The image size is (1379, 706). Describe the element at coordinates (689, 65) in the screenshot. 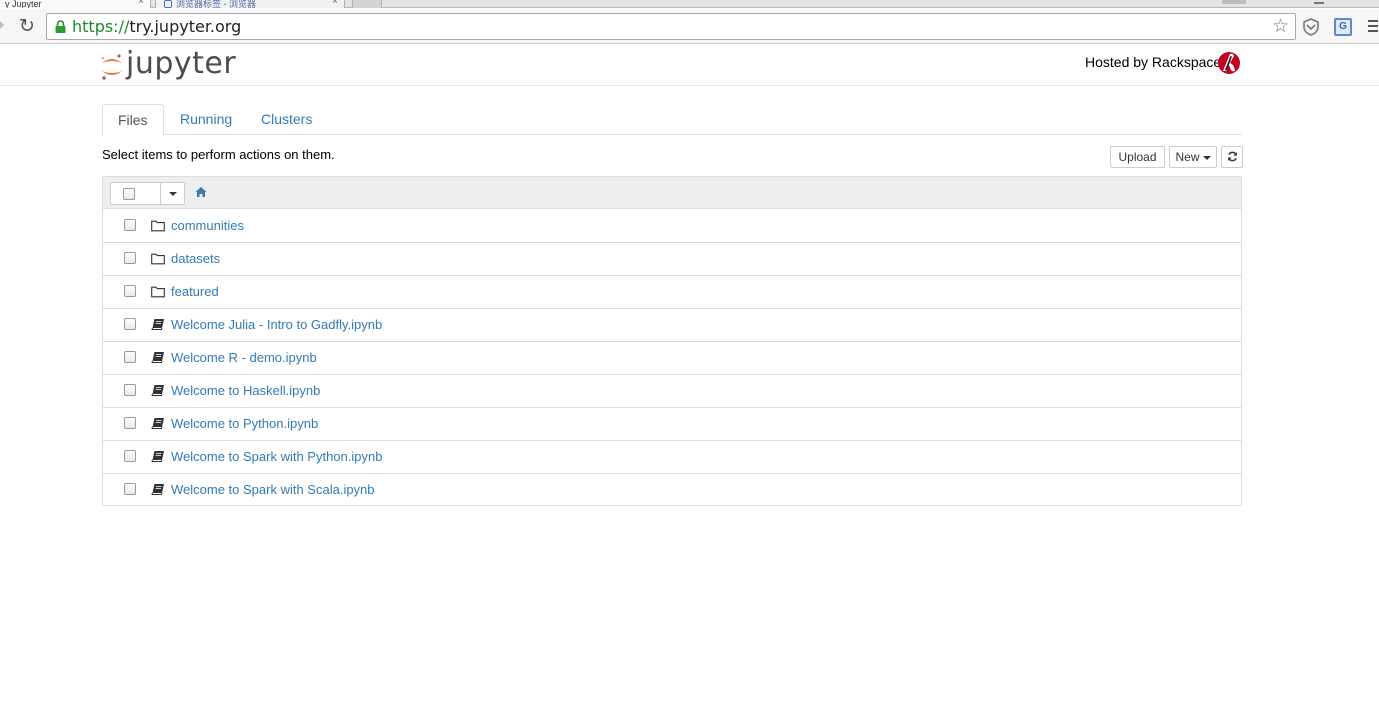

I see `jupyter-header: jupyter Hosted by Rackspace` at that location.